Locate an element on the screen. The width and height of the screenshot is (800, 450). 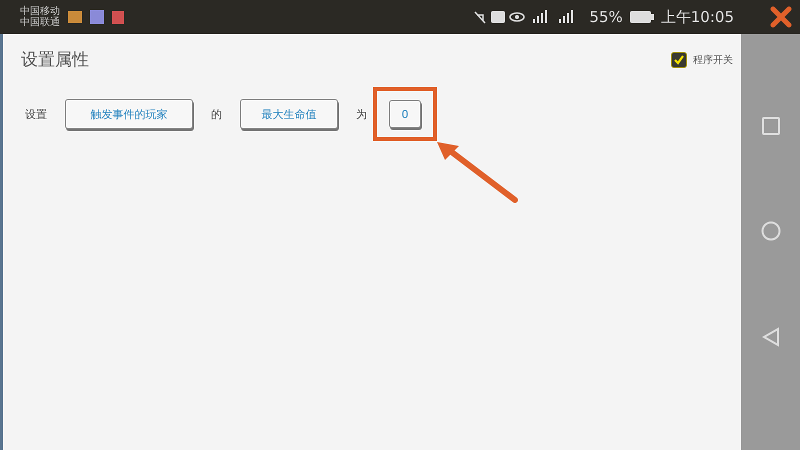
carrier-label: 中国移动 is located at coordinates (40, 11).